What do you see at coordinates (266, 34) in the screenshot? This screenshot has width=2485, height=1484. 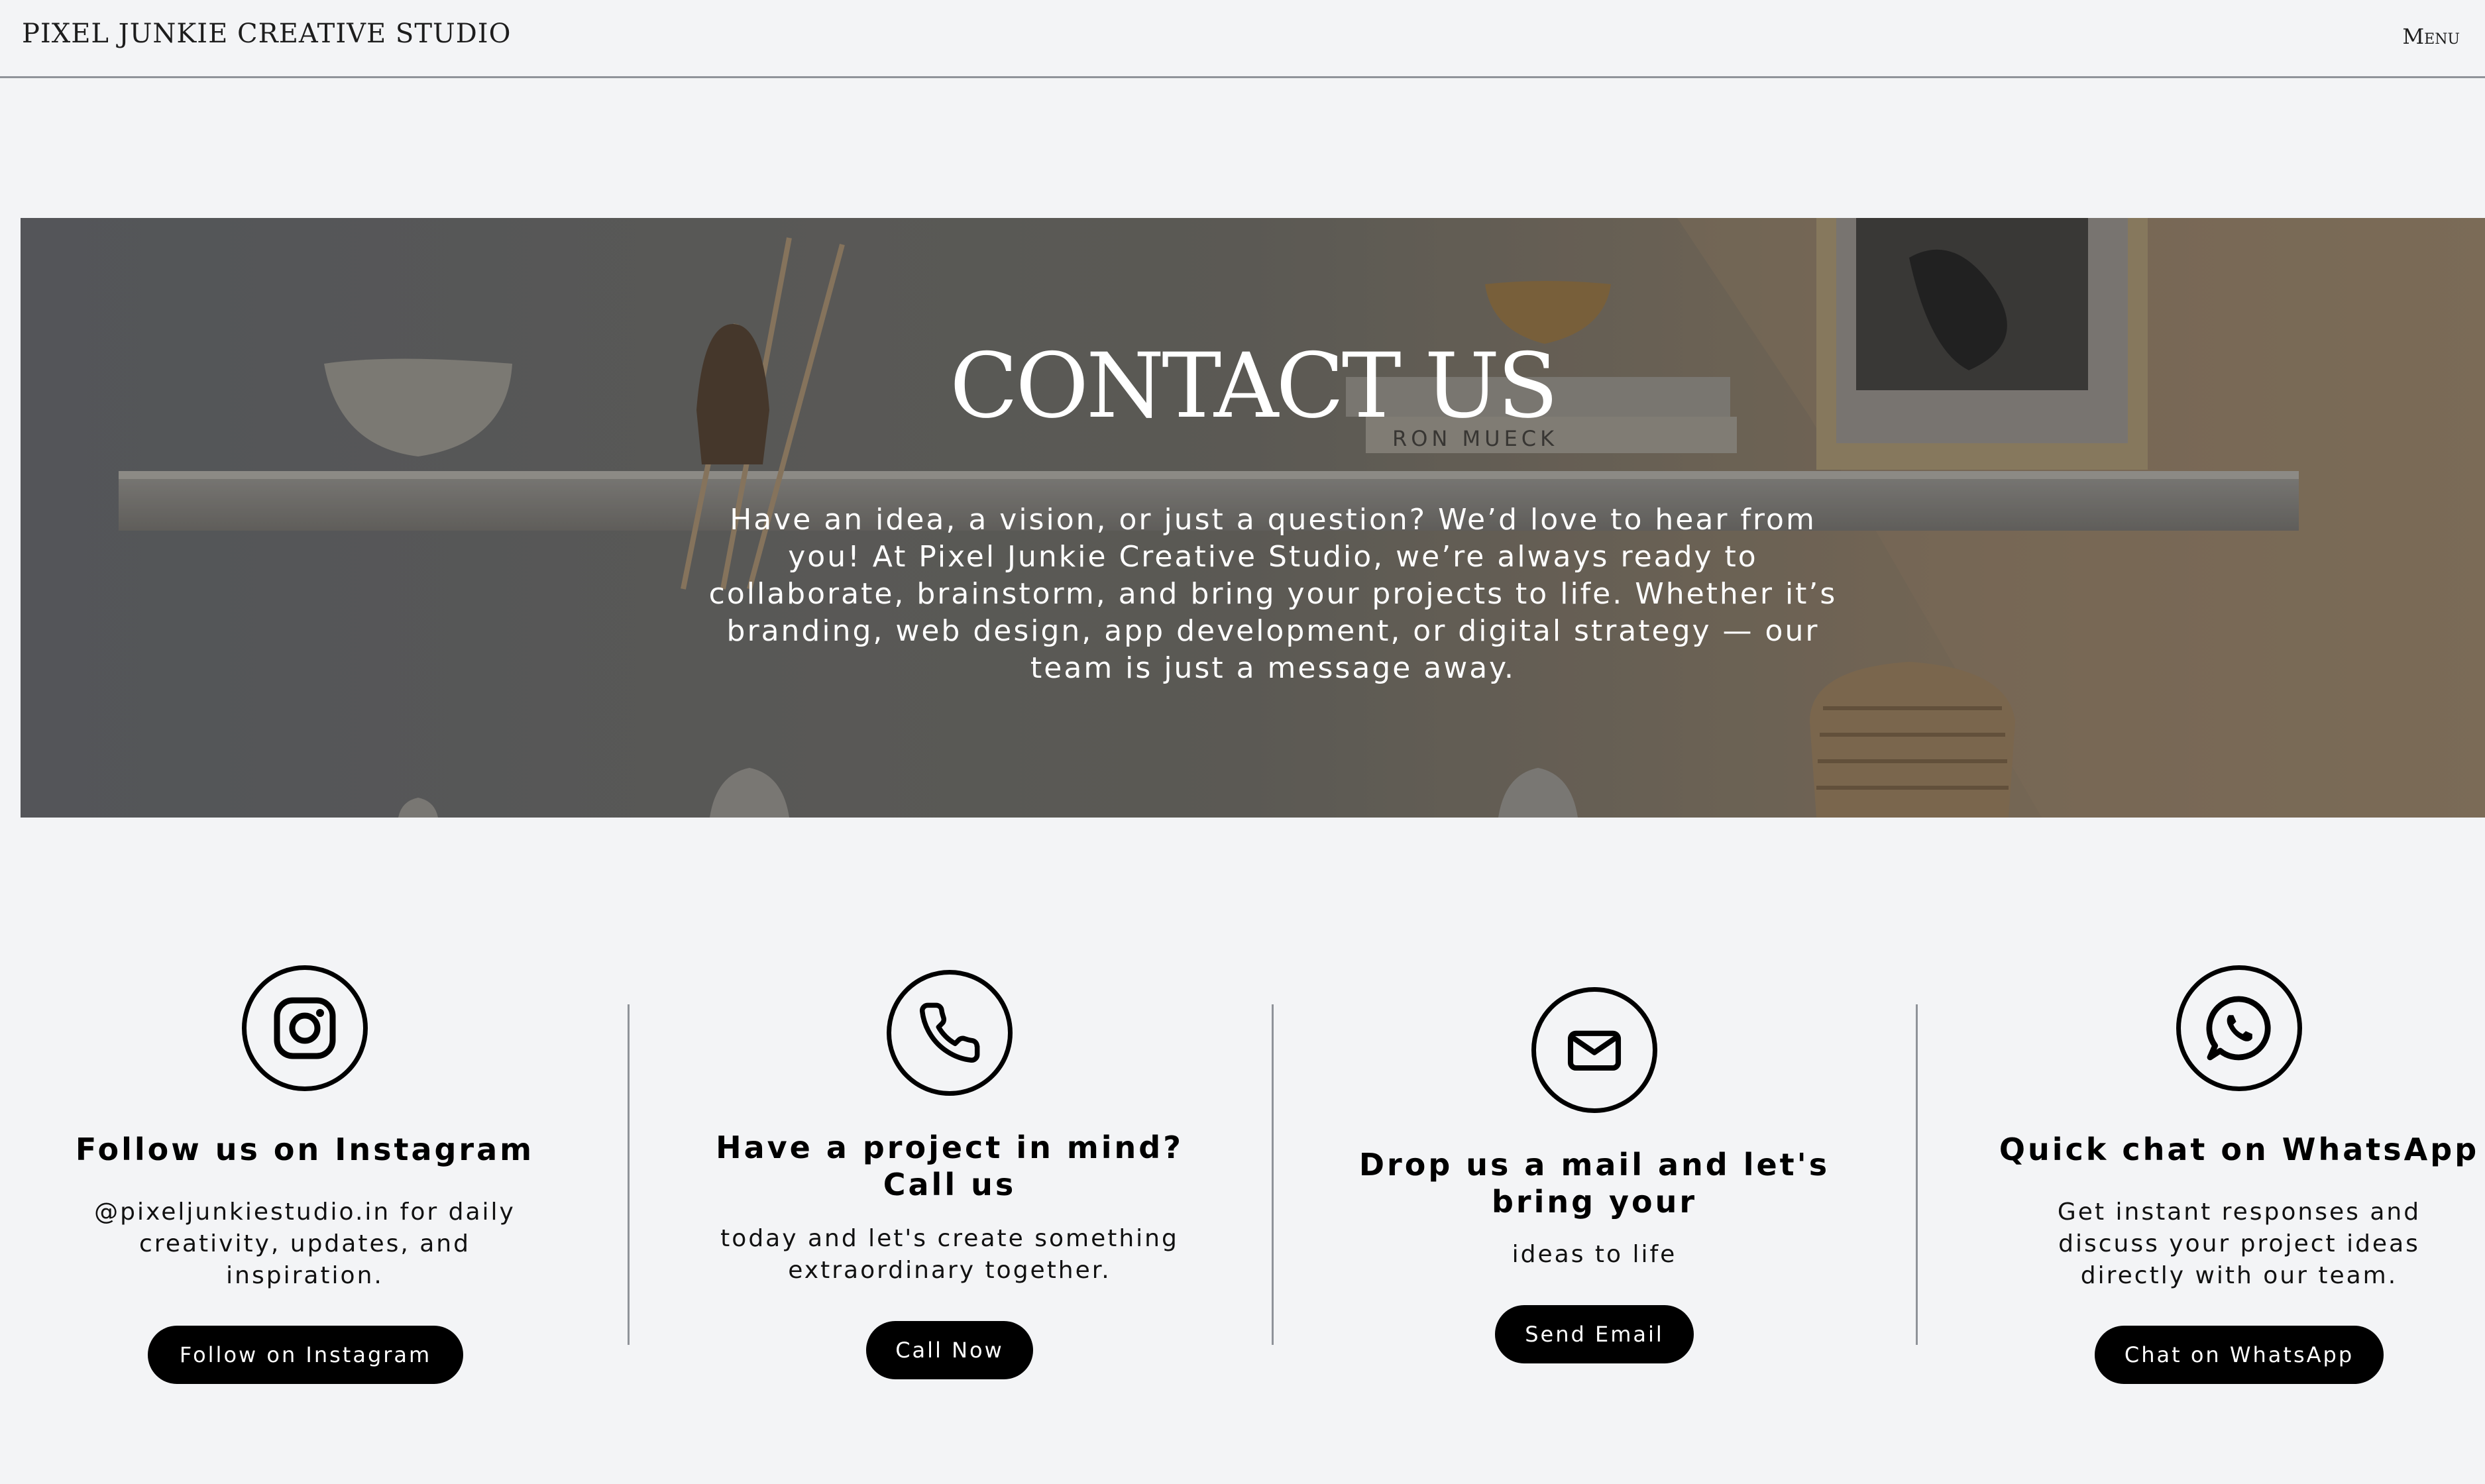 I see `brand-logo-text: PIXEL JUNKIE CREATIVE STUDIO` at bounding box center [266, 34].